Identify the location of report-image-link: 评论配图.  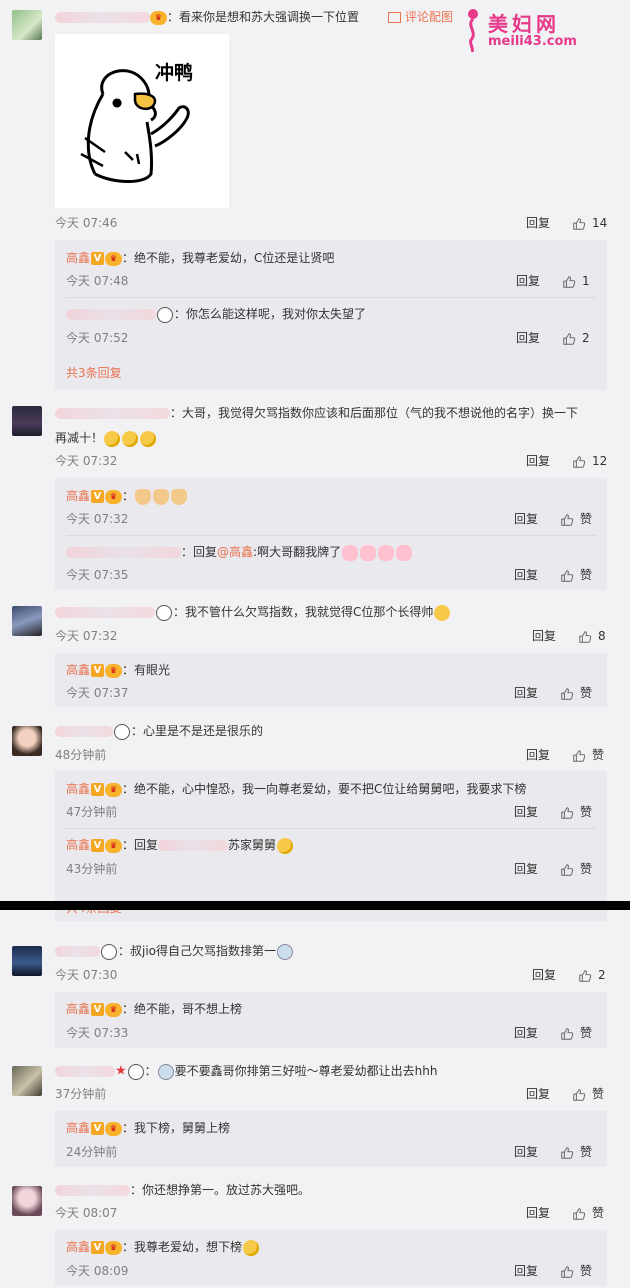
(420, 17).